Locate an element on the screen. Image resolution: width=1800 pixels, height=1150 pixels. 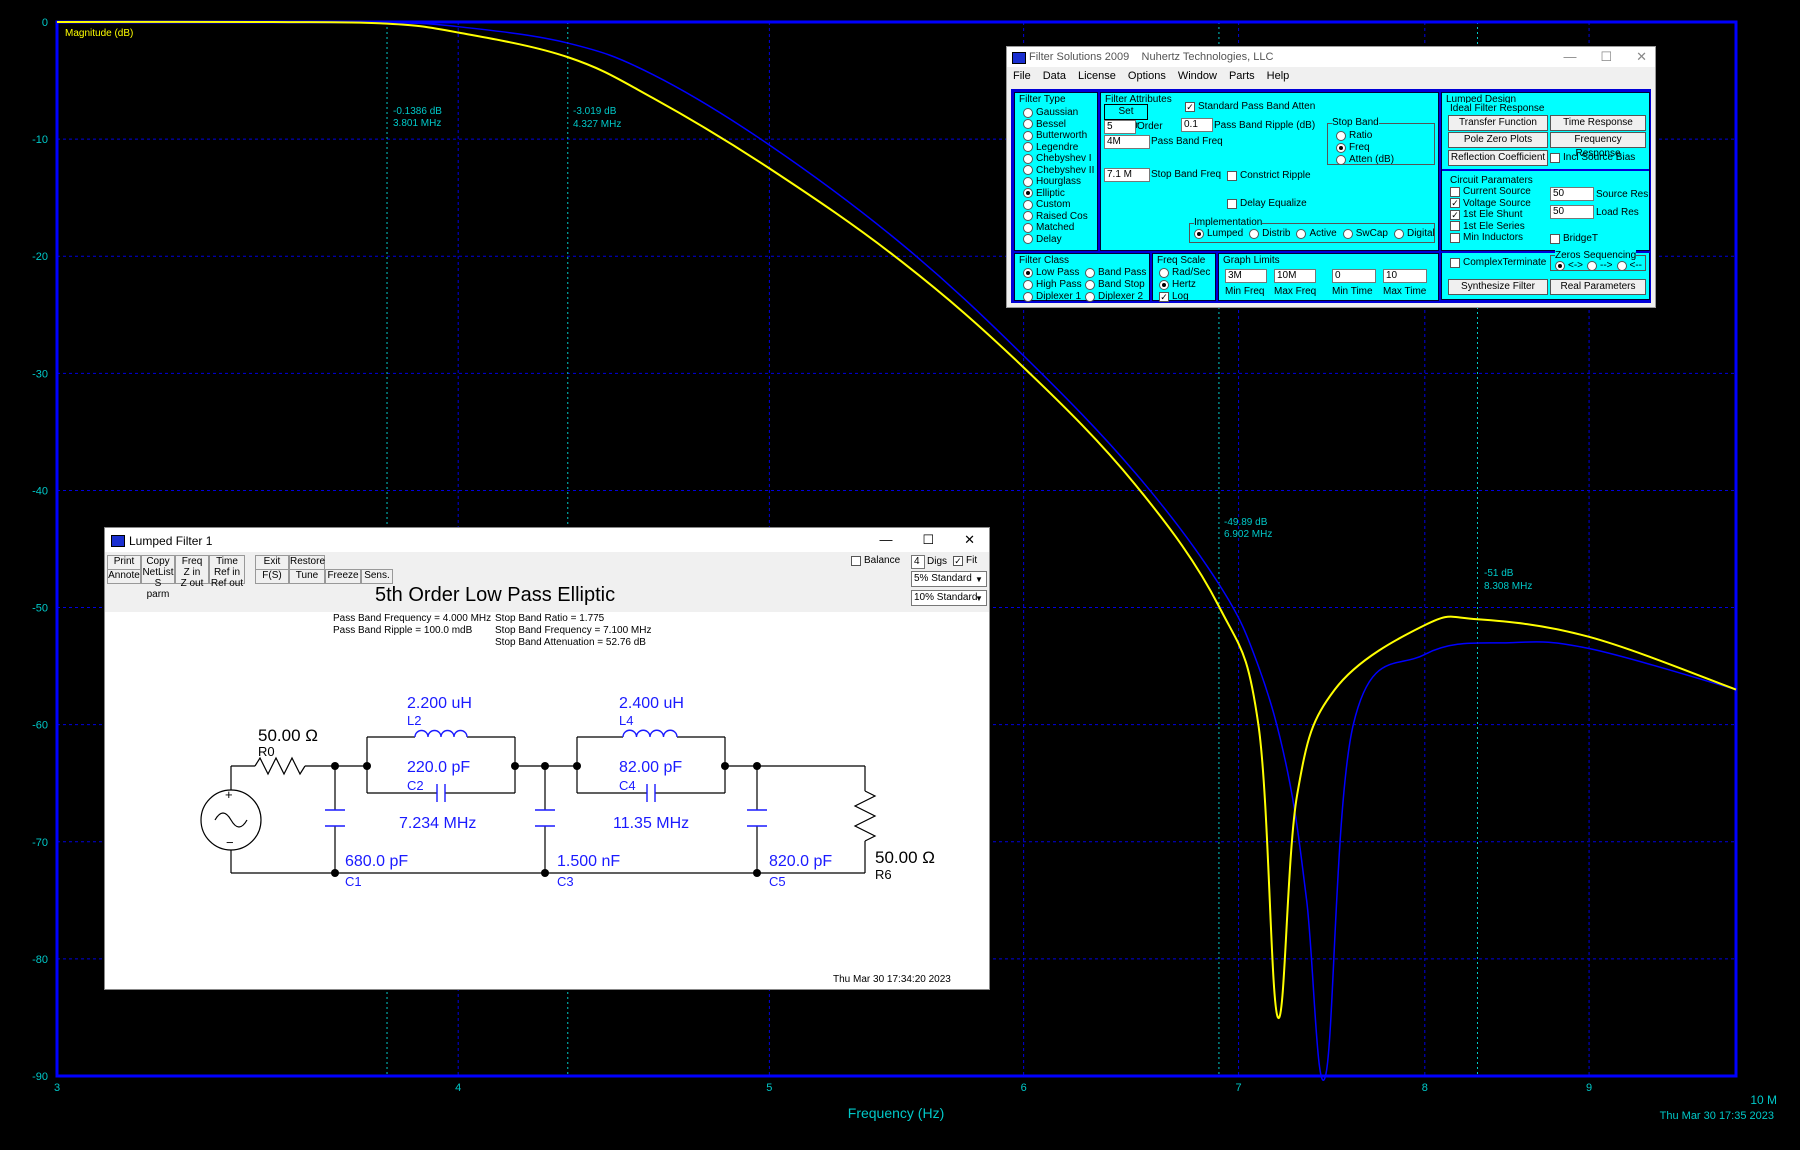
menu-window: Window is located at coordinates (1197, 76).